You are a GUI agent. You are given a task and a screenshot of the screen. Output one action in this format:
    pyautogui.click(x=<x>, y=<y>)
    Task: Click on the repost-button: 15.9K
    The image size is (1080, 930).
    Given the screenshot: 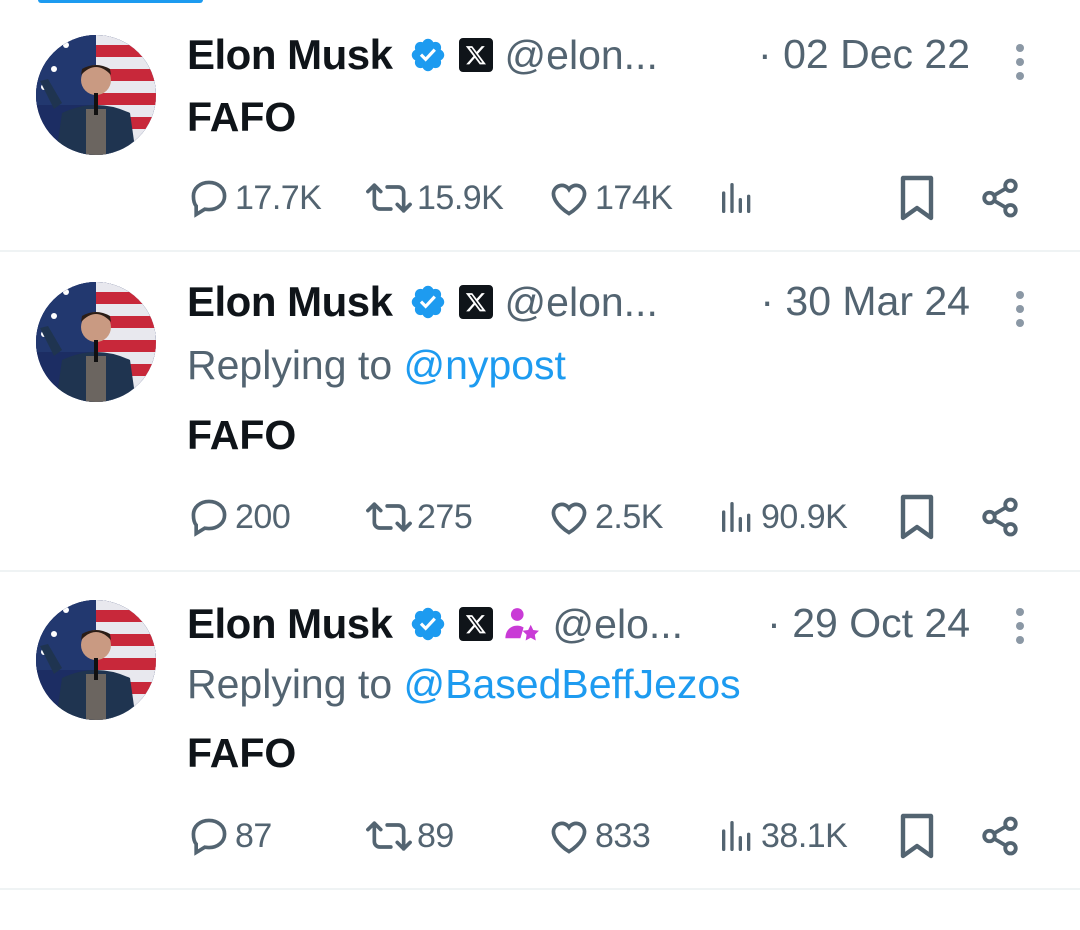 What is the action you would take?
    pyautogui.click(x=434, y=198)
    